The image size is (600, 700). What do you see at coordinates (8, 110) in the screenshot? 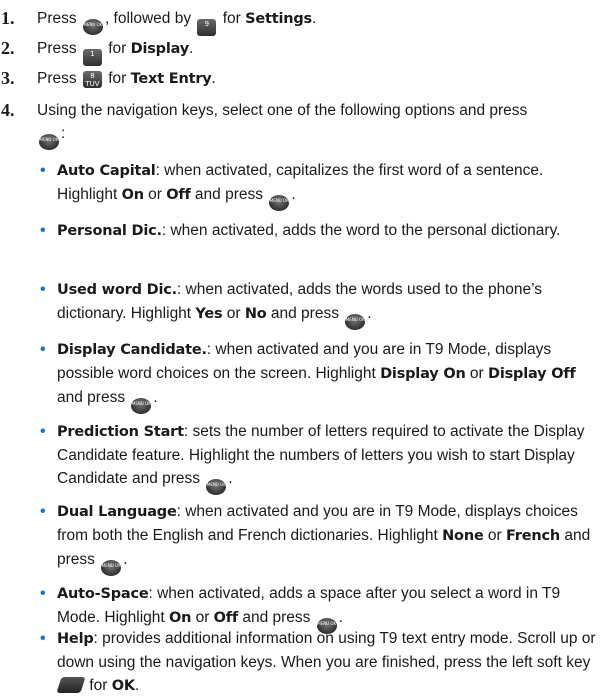
I see `step-number: 4.` at bounding box center [8, 110].